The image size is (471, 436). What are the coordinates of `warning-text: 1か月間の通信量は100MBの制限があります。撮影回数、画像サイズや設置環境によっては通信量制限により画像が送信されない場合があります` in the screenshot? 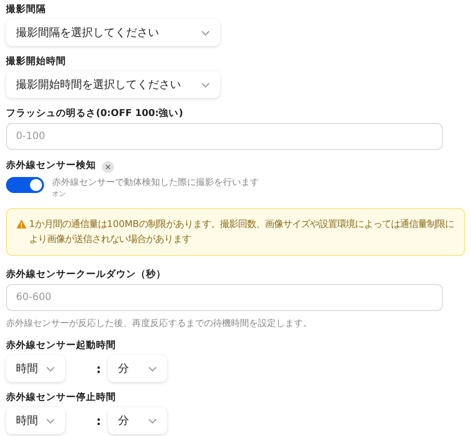 It's located at (242, 232).